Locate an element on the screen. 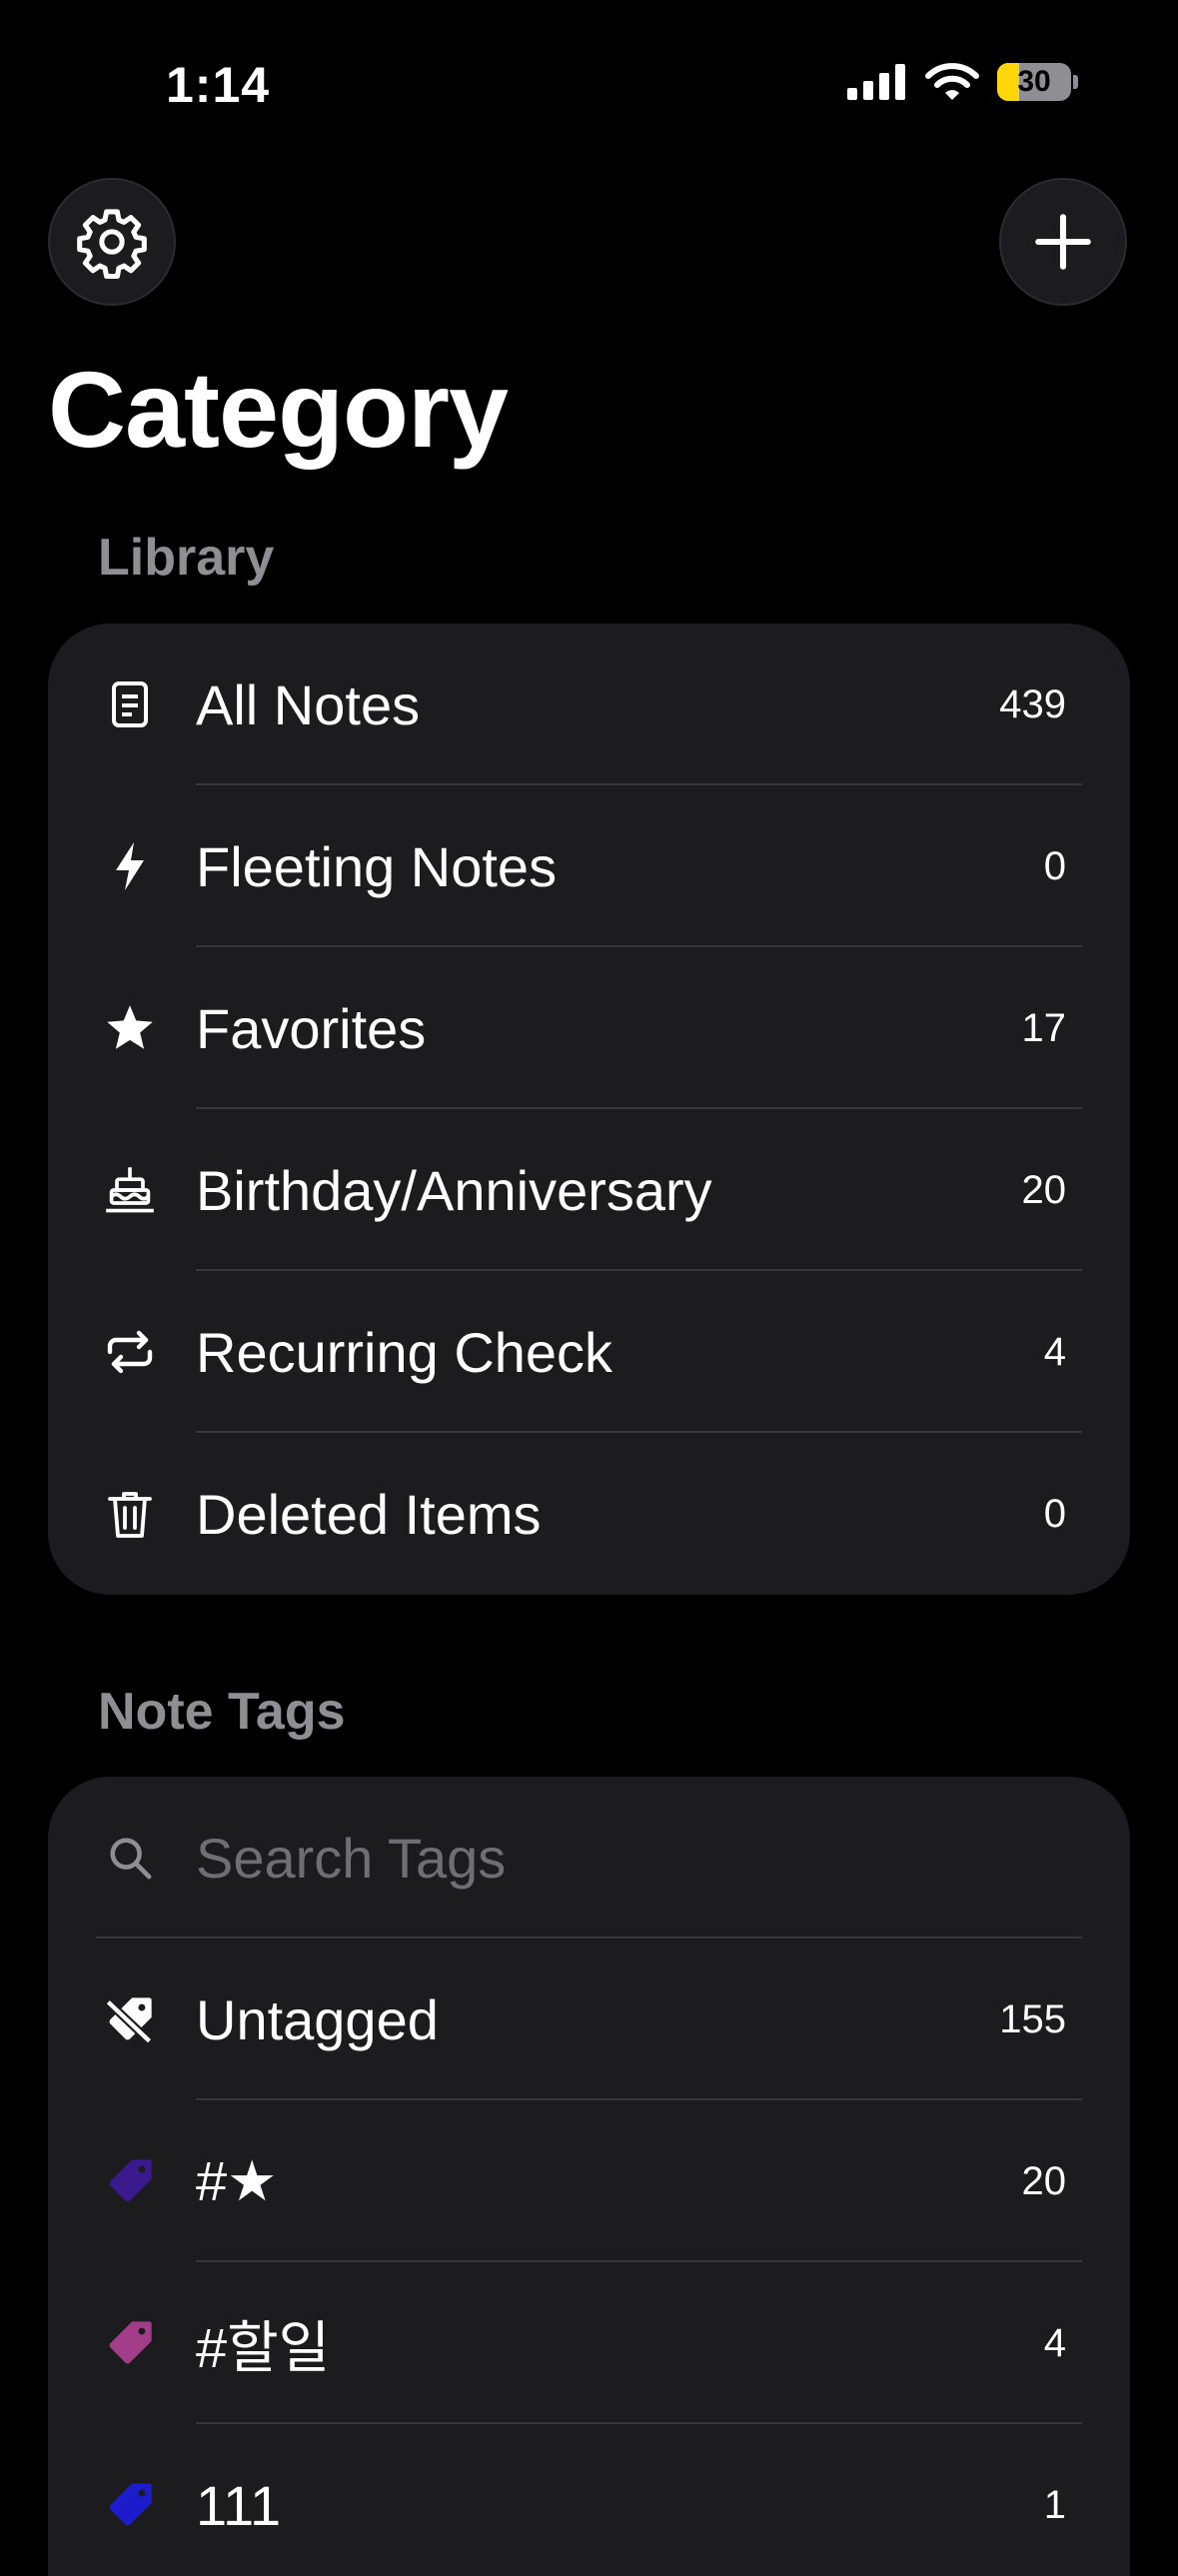  list-item-count: 1 is located at coordinates (1054, 2504).